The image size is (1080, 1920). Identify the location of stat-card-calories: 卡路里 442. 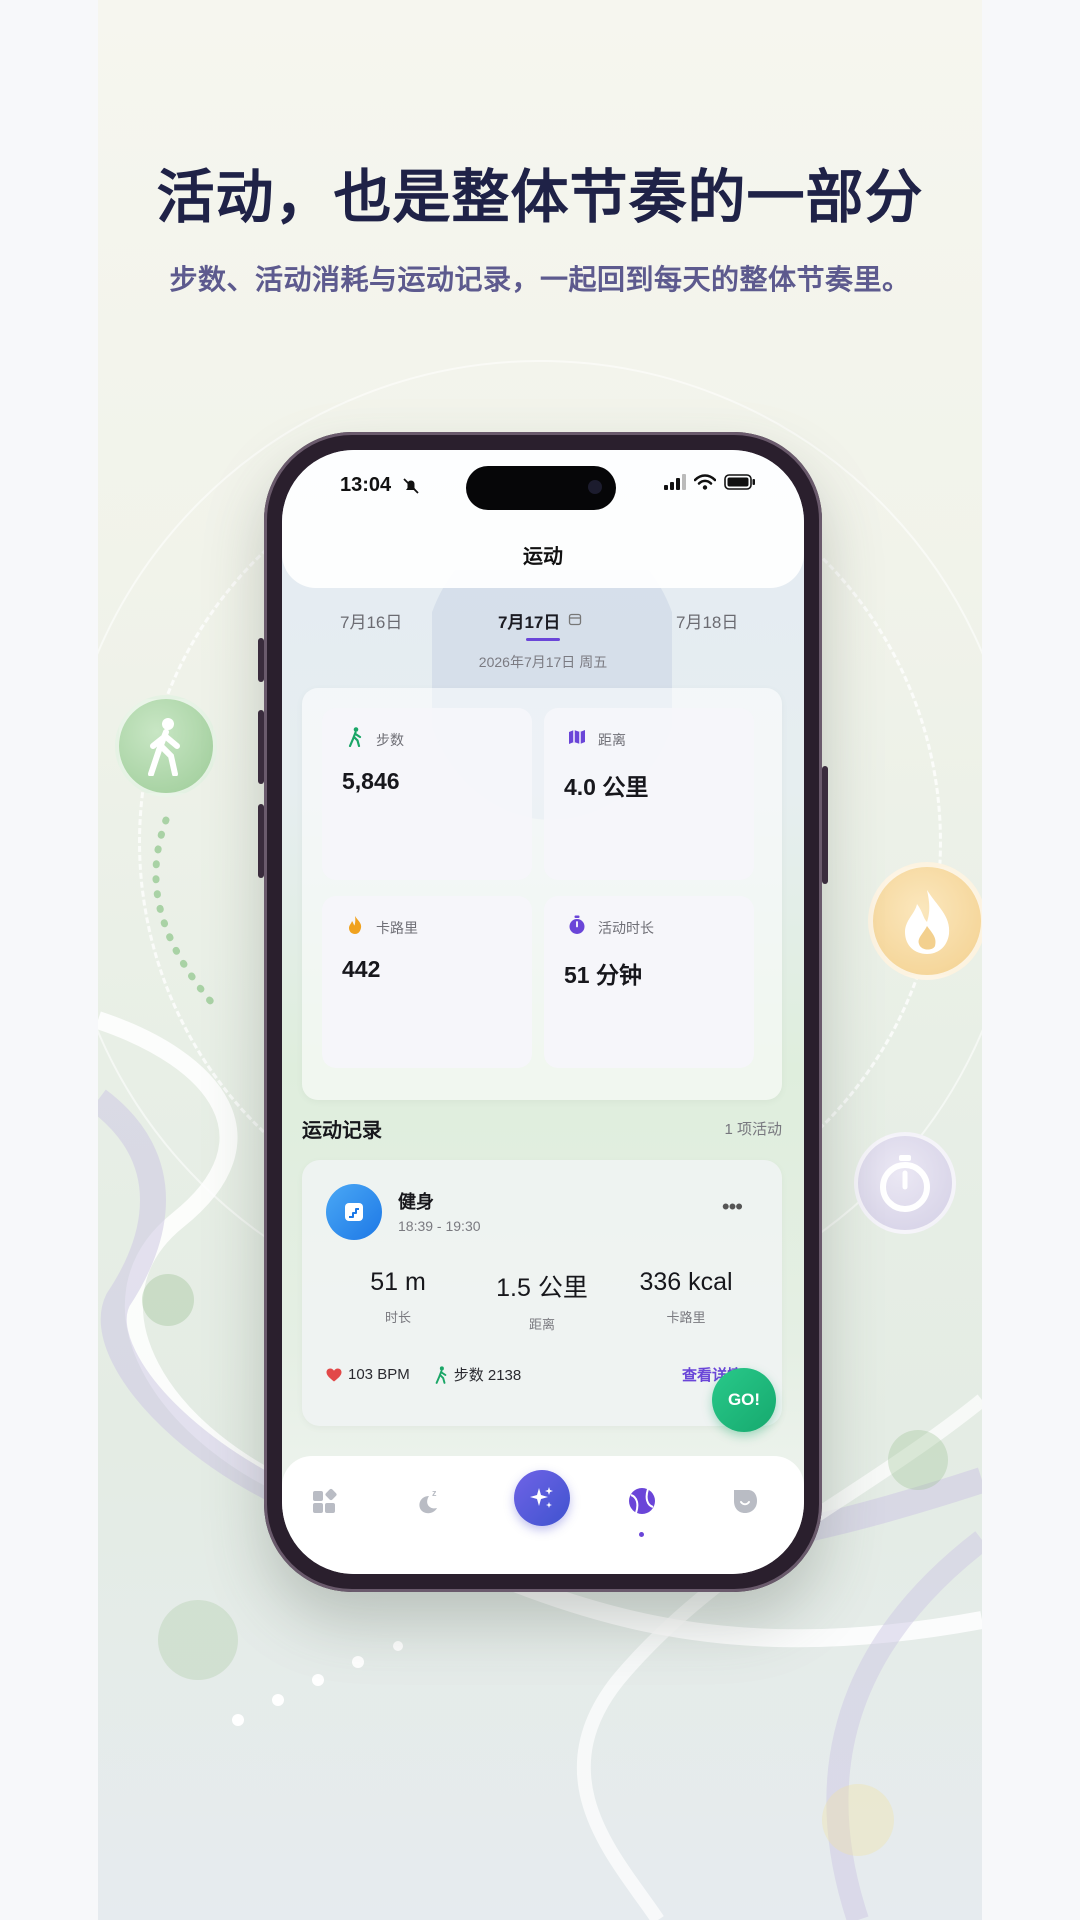
(427, 982).